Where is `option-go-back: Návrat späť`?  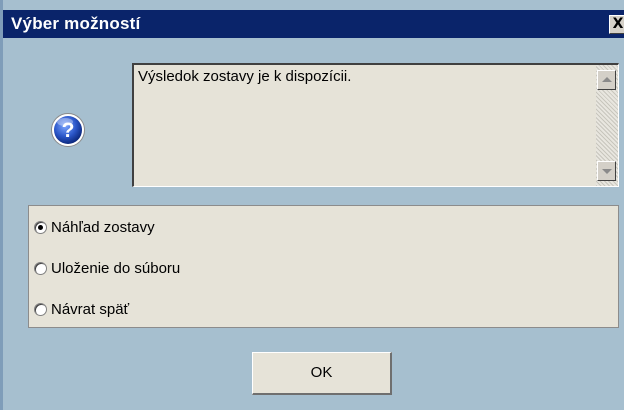 option-go-back: Návrat späť is located at coordinates (81, 309).